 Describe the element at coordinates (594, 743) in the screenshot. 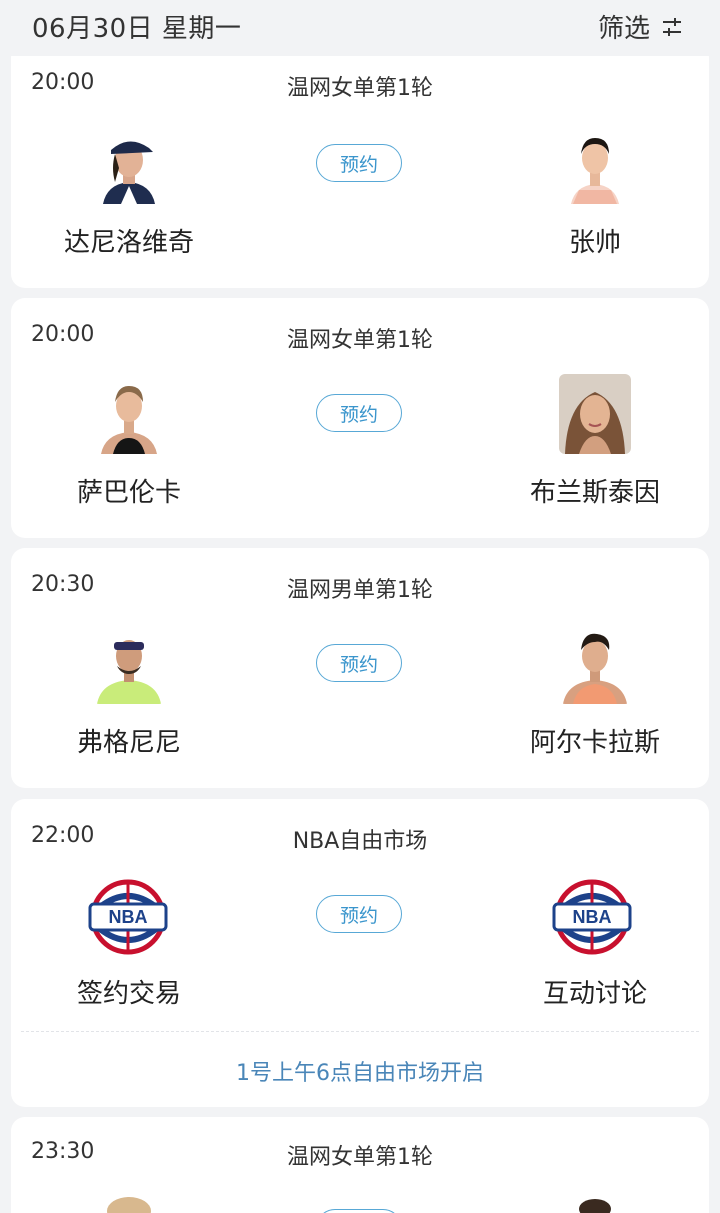

I see `player-name-right: 阿尔卡拉斯` at that location.